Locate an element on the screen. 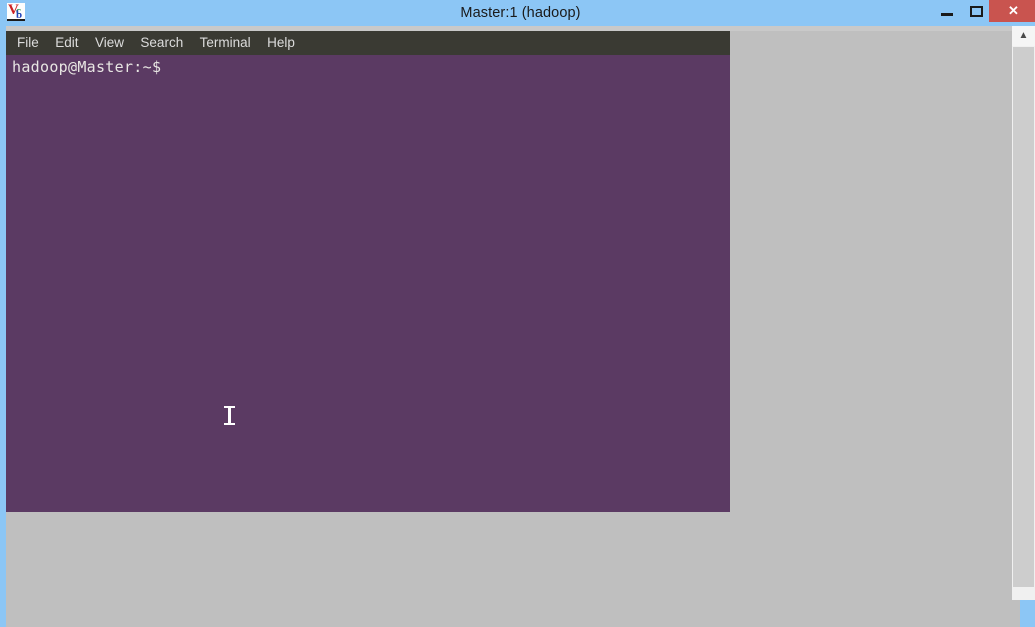 This screenshot has width=1035, height=627. menu-item-view: View is located at coordinates (109, 43).